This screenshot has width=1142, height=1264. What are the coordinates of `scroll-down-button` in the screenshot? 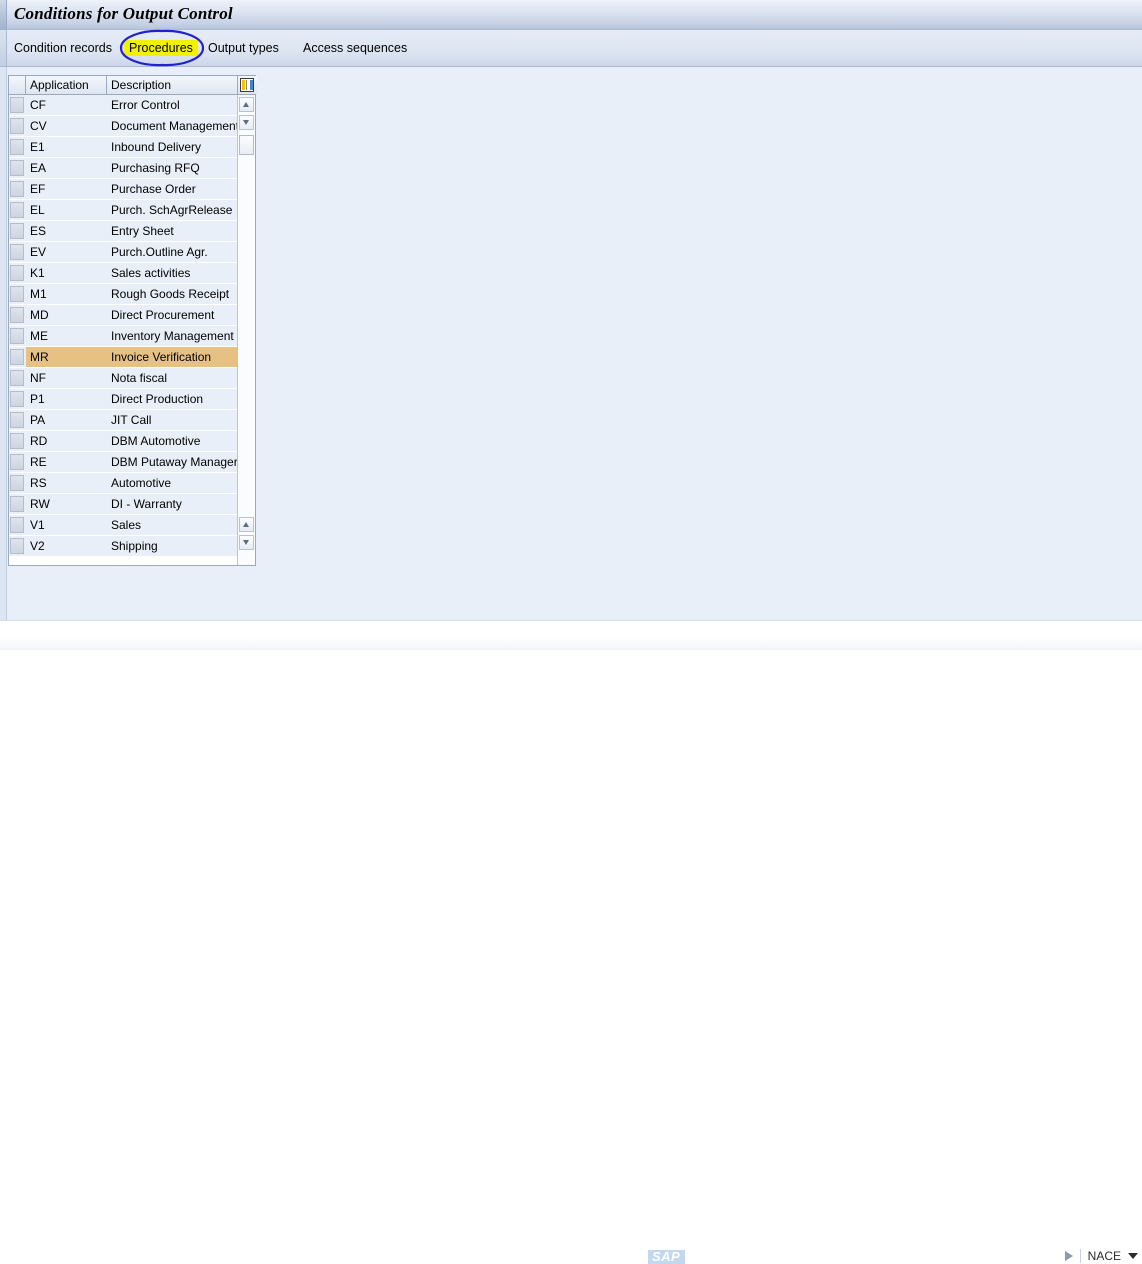 It's located at (246, 122).